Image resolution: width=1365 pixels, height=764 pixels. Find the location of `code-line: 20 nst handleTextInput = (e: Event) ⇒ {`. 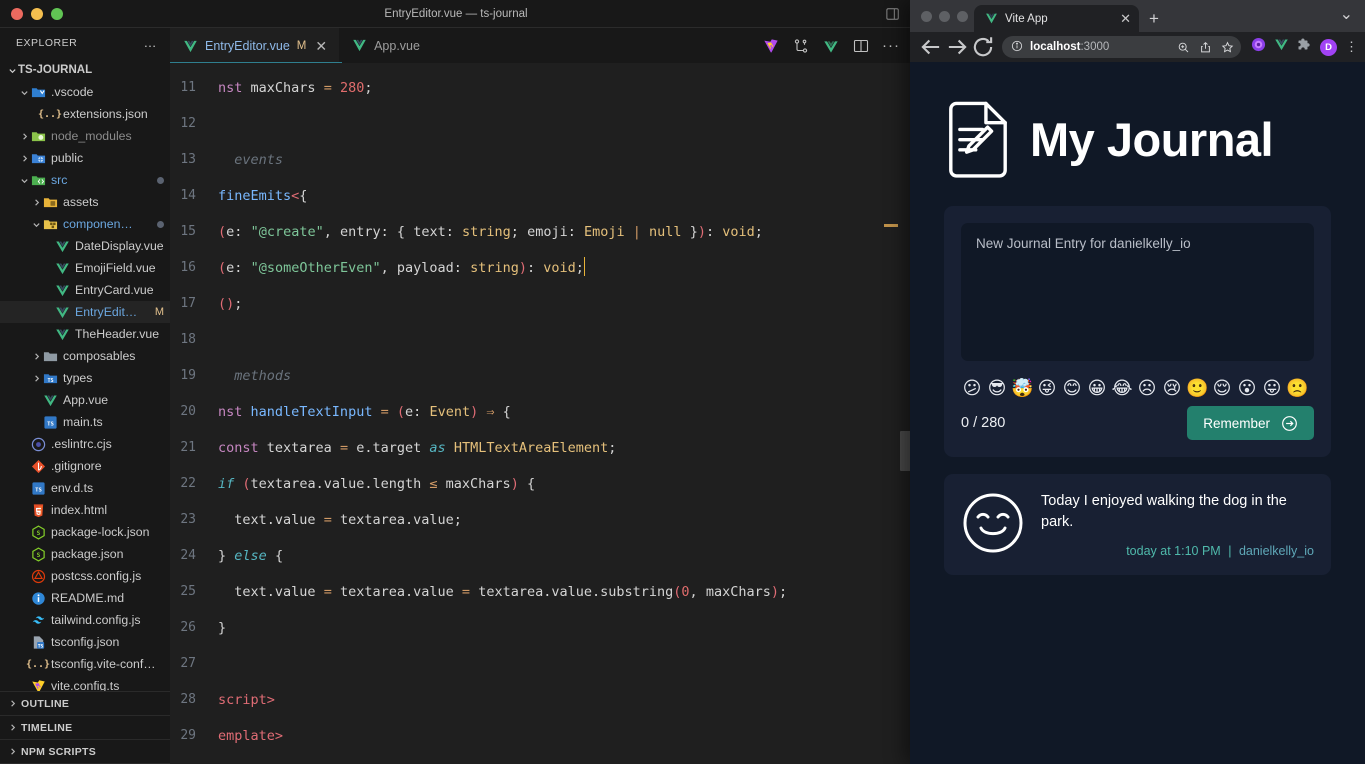

code-line: 20 nst handleTextInput = (e: Event) ⇒ { is located at coordinates (541, 412).